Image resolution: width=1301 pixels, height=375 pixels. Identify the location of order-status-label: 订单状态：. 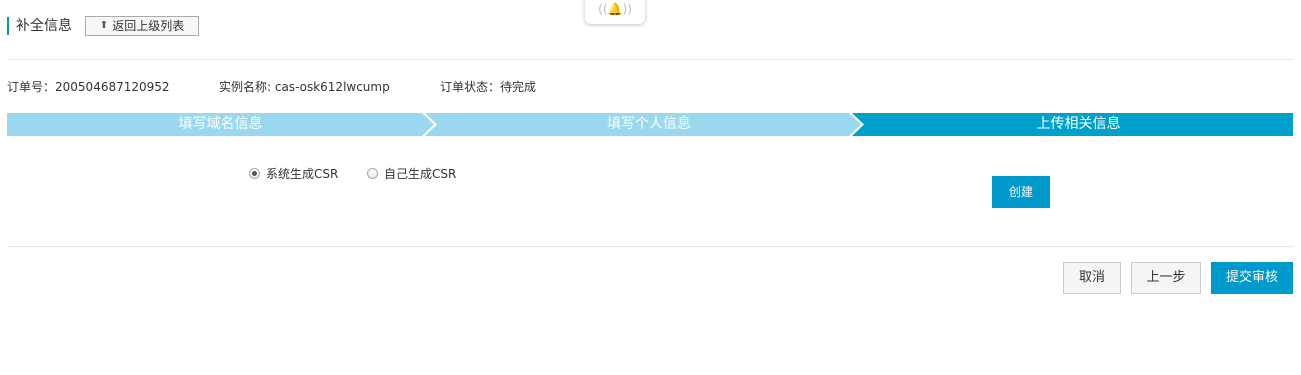
(470, 87).